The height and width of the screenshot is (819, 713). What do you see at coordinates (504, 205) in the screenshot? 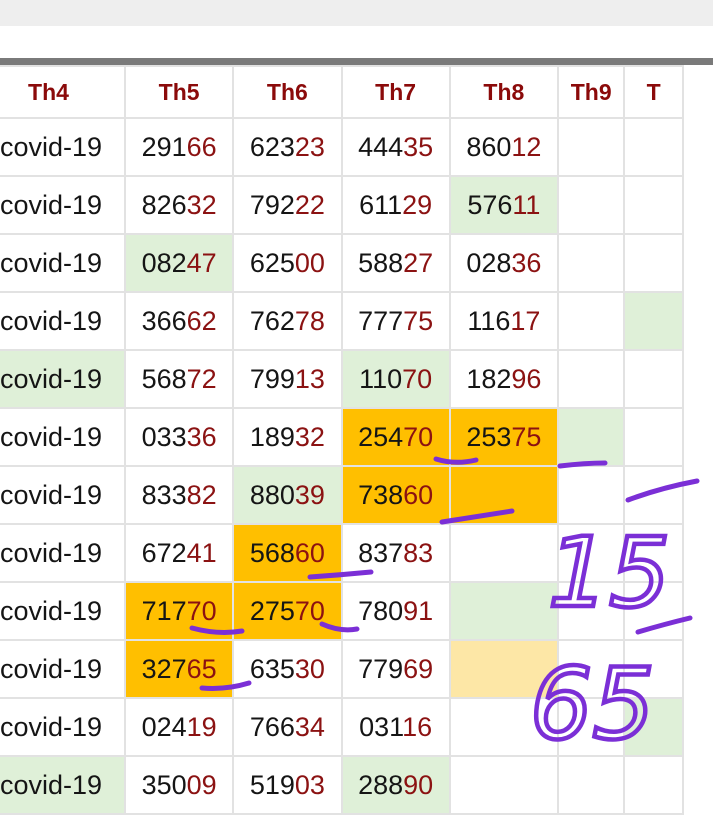
I see `result-cell: 57611` at bounding box center [504, 205].